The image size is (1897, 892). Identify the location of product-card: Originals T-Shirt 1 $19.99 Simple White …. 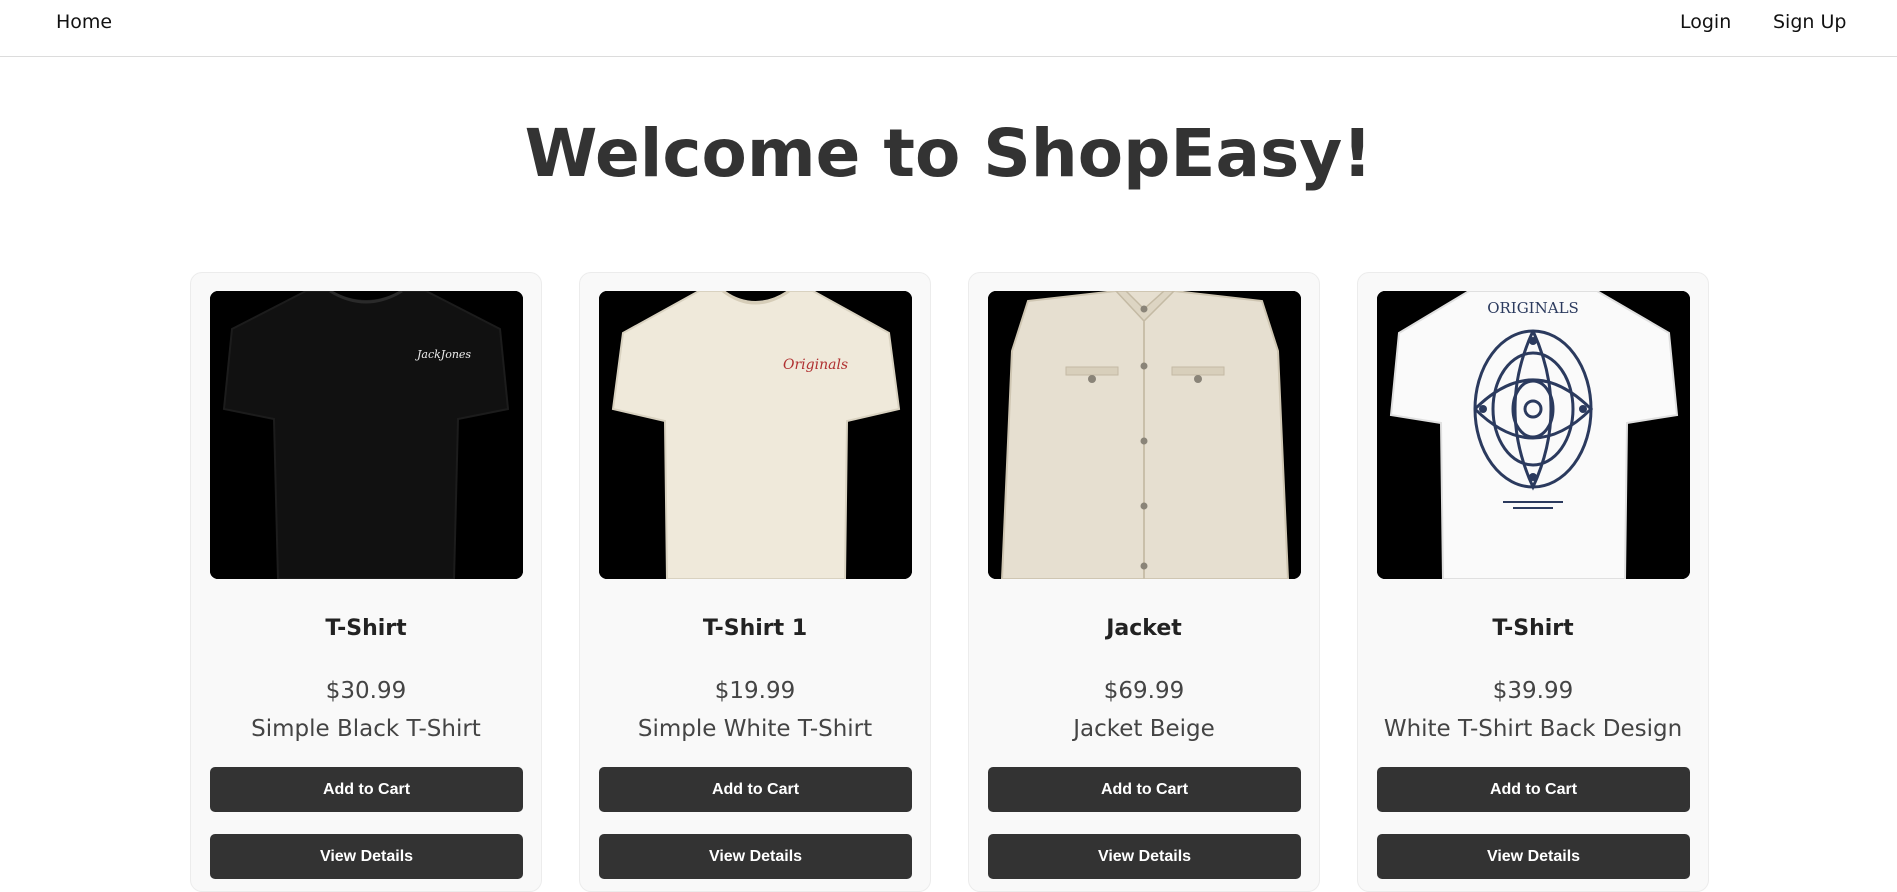
(755, 582).